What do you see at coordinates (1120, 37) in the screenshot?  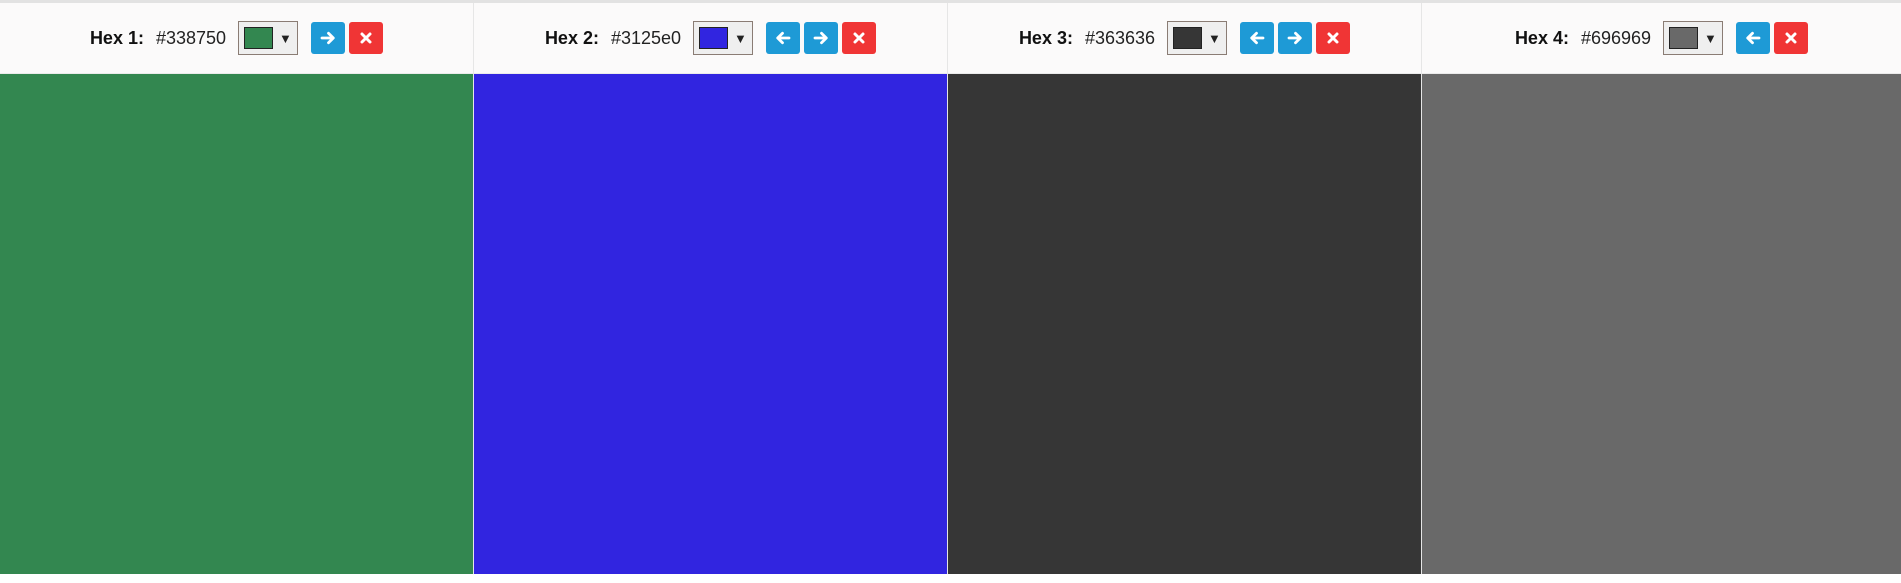 I see `hex-value: #363636` at bounding box center [1120, 37].